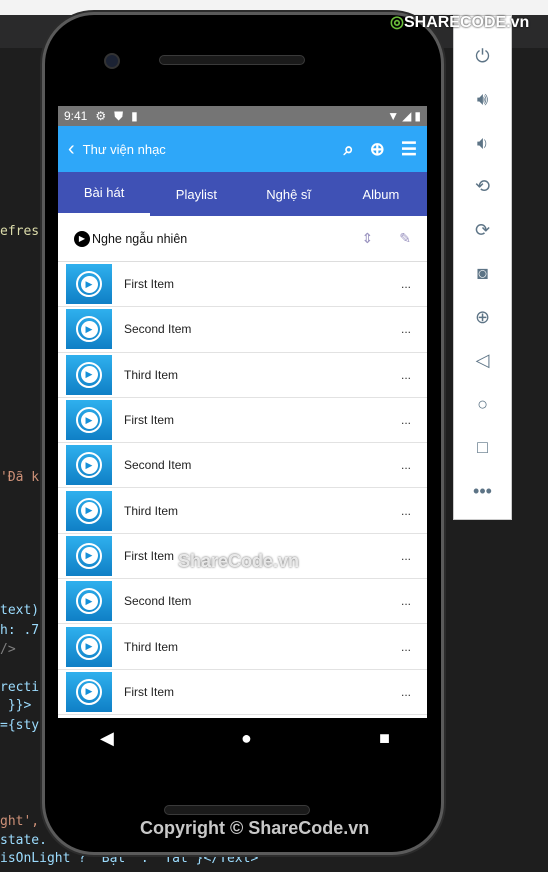 The image size is (548, 872). I want to click on battery-icon: ▮, so click(417, 116).